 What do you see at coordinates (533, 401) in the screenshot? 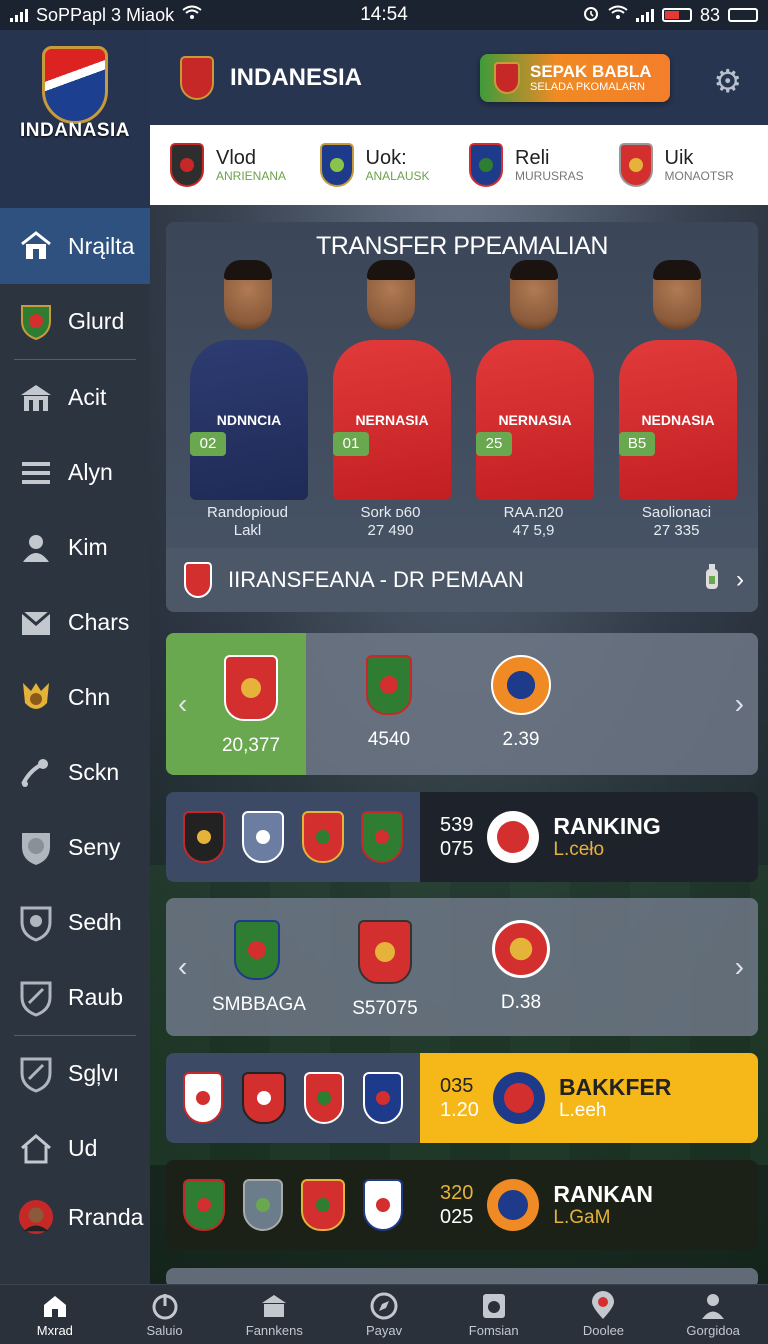
I see `player-card: NERNASIA 25 RAA.ᴨ20 47 5,9` at bounding box center [533, 401].